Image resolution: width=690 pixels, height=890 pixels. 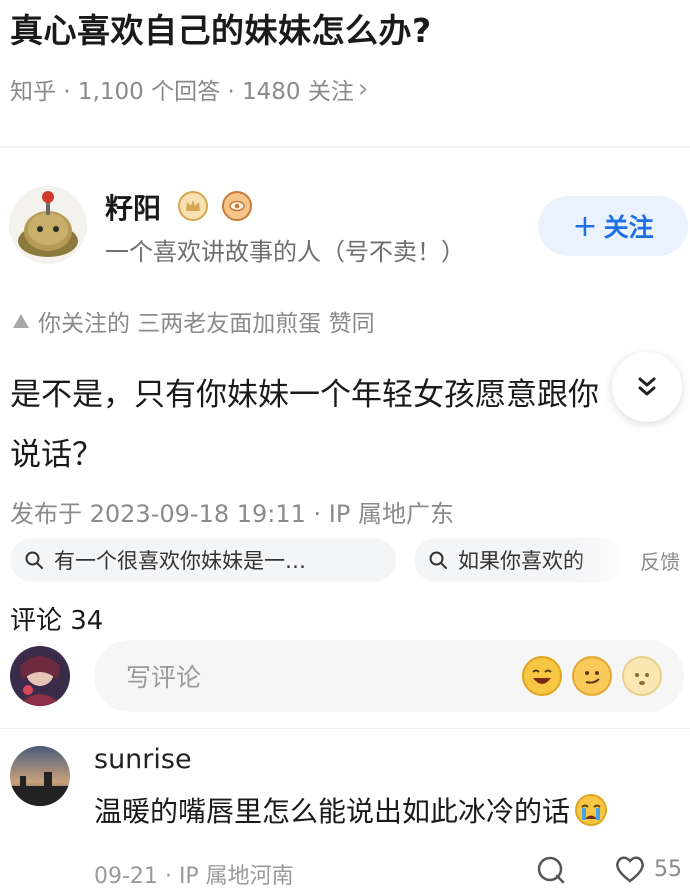 What do you see at coordinates (668, 869) in the screenshot?
I see `like-count: 55` at bounding box center [668, 869].